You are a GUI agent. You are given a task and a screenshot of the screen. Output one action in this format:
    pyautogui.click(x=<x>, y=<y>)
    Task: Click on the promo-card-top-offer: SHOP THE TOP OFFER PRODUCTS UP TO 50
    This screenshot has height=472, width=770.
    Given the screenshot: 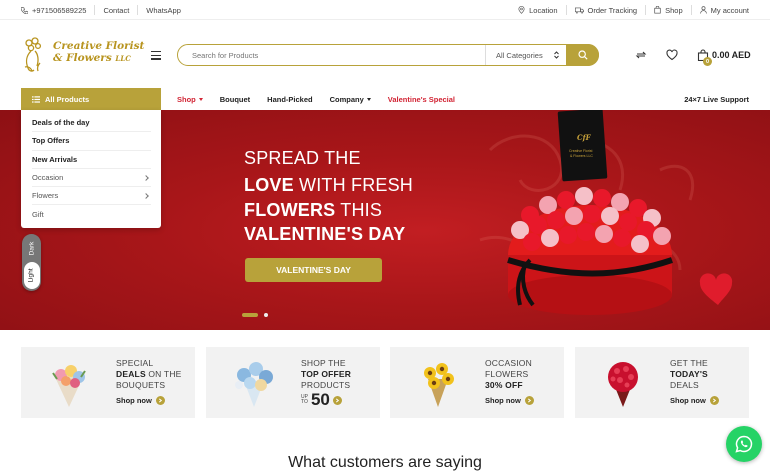 What is the action you would take?
    pyautogui.click(x=293, y=382)
    